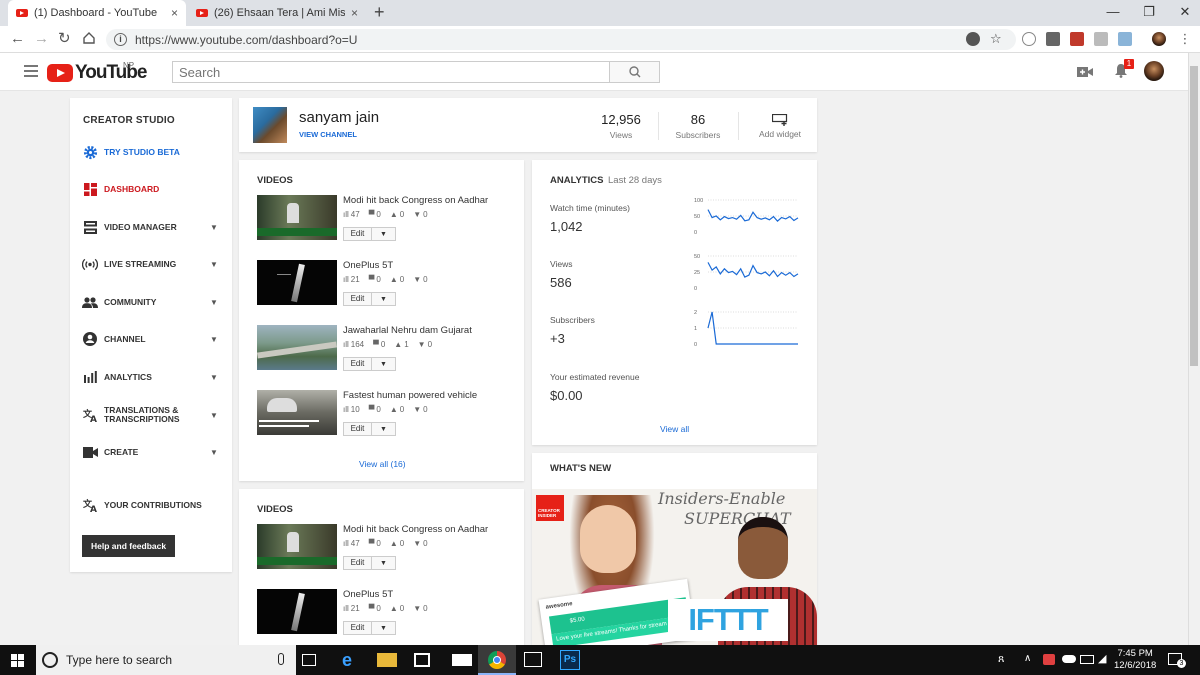  Describe the element at coordinates (997, 39) in the screenshot. I see `bookmark-star-icon: ☆` at that location.